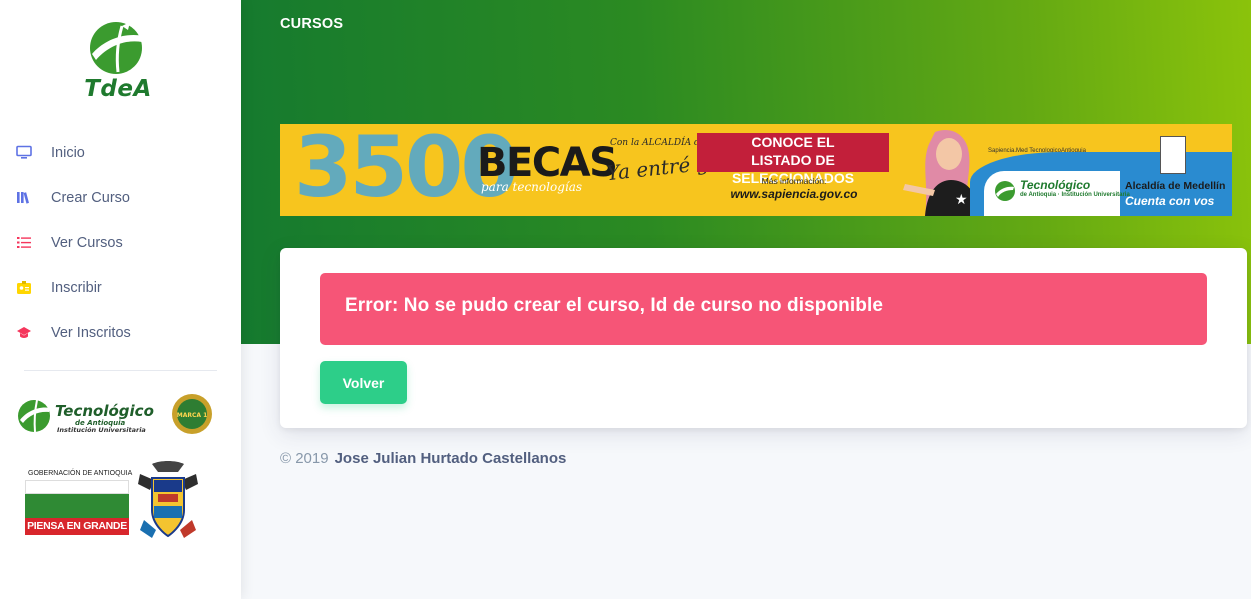  What do you see at coordinates (120, 370) in the screenshot?
I see `sidebar-divider` at bounding box center [120, 370].